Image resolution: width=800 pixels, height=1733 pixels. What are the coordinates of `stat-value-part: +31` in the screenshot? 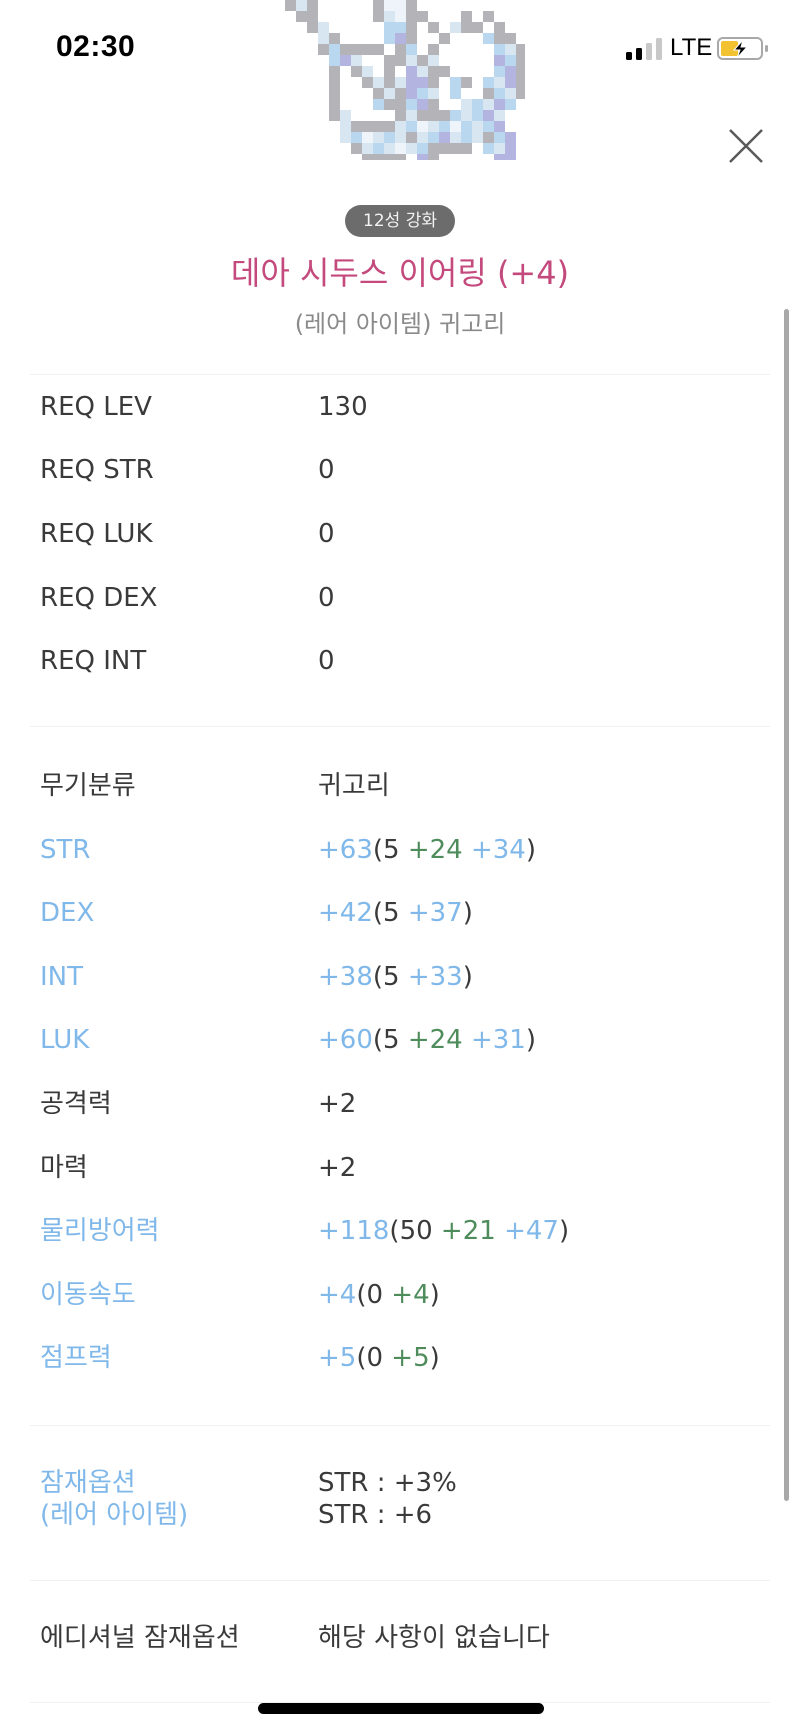 It's located at (498, 1040).